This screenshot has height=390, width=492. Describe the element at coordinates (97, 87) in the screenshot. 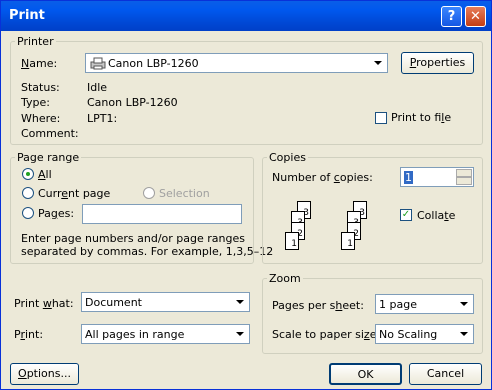

I see `status-value: Idle` at that location.